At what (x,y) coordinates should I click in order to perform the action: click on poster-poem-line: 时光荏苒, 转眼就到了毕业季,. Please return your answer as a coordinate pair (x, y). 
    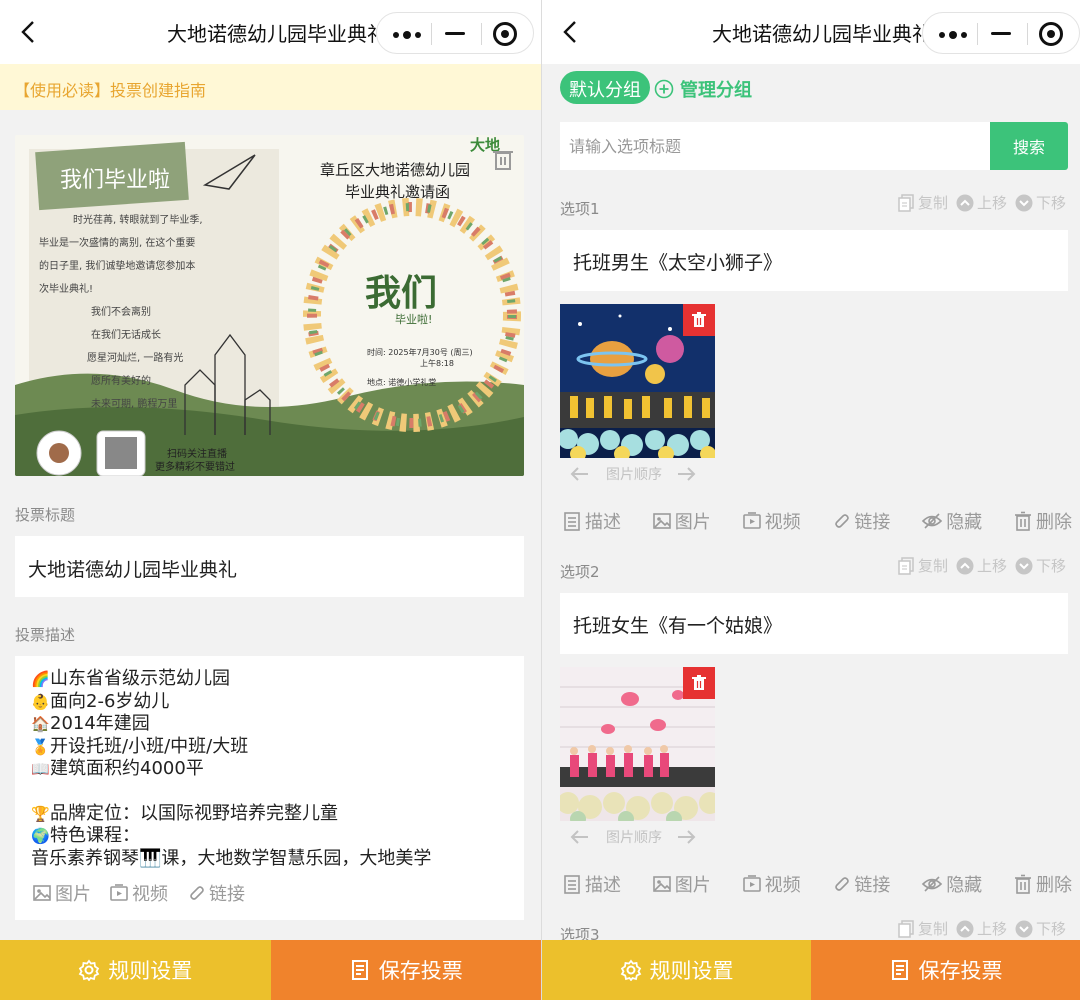
    Looking at the image, I should click on (138, 219).